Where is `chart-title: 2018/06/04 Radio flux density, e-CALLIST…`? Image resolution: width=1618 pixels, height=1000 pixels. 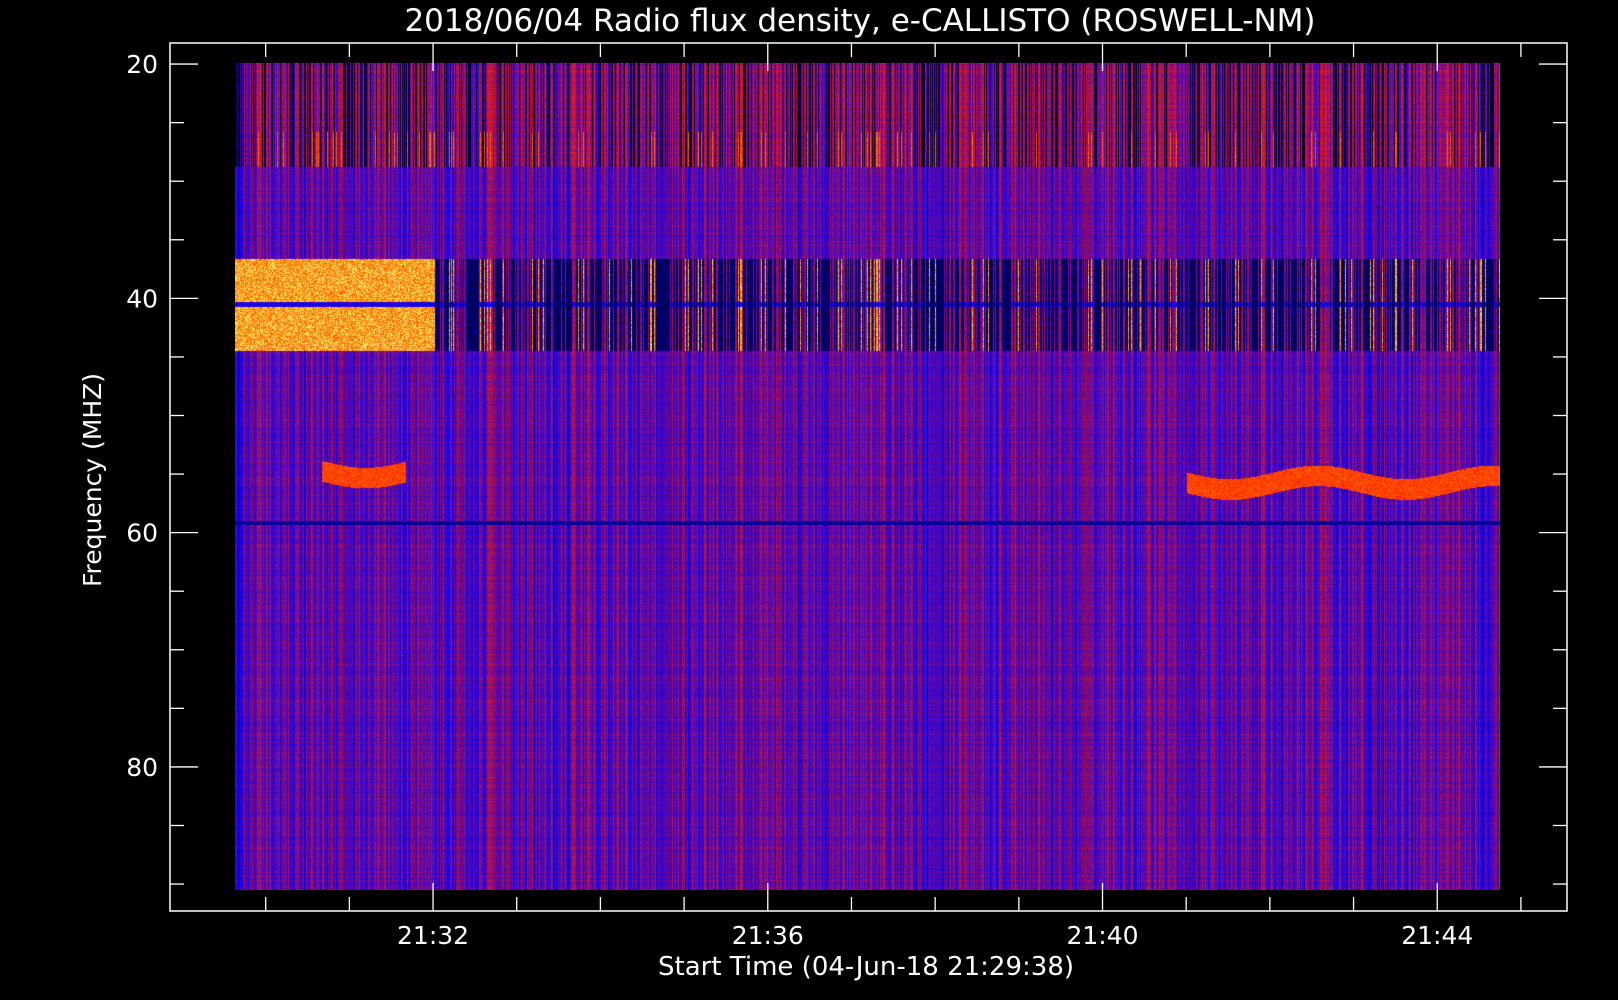 chart-title: 2018/06/04 Radio flux density, e-CALLIST… is located at coordinates (859, 21).